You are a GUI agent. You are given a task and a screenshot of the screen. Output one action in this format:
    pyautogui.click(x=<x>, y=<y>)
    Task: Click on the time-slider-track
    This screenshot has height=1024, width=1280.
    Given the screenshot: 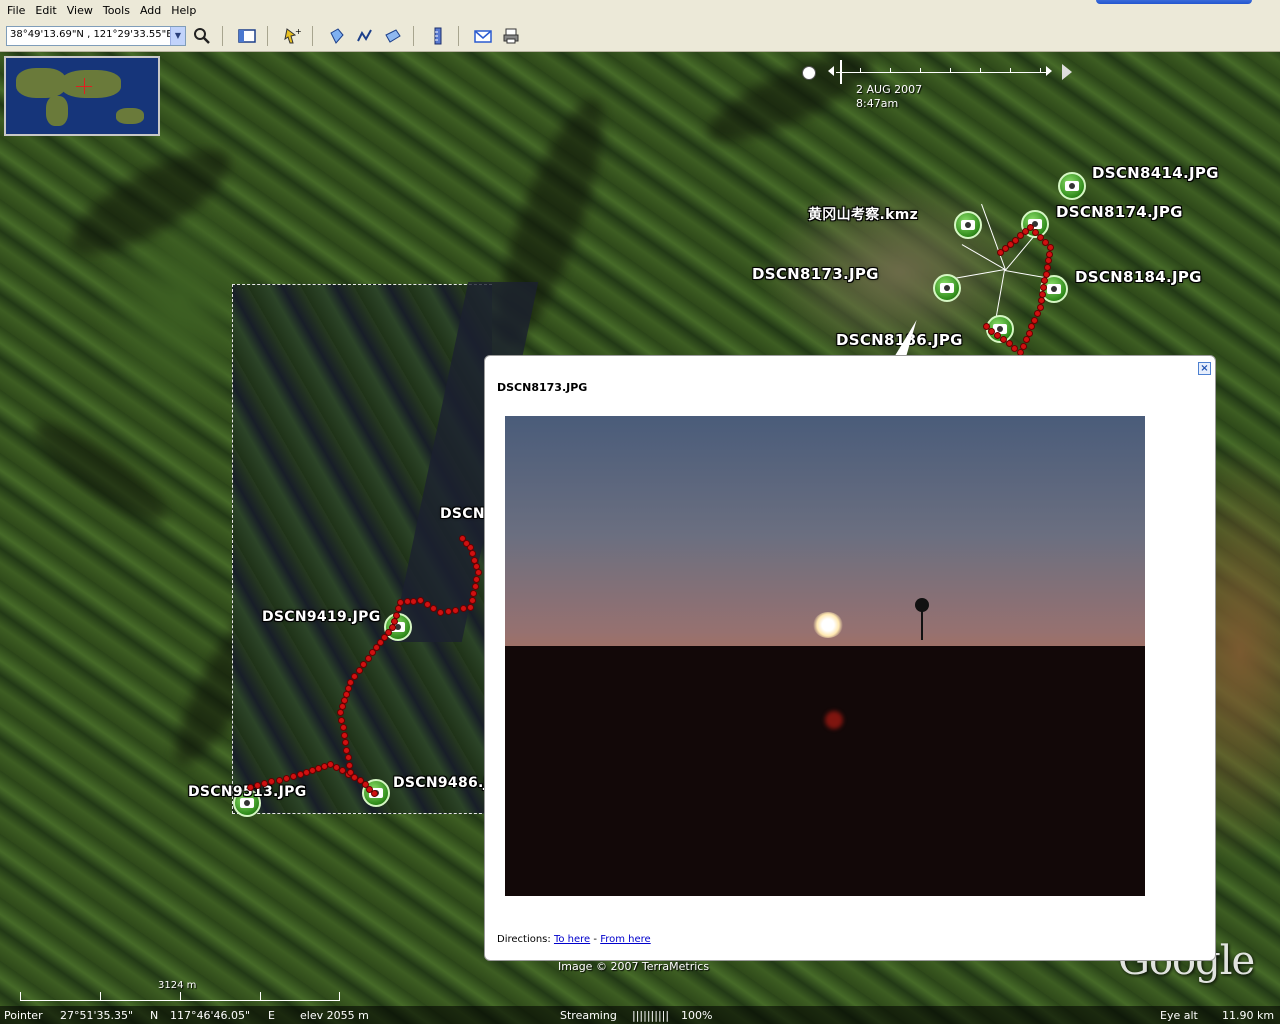 What is the action you would take?
    pyautogui.click(x=941, y=72)
    